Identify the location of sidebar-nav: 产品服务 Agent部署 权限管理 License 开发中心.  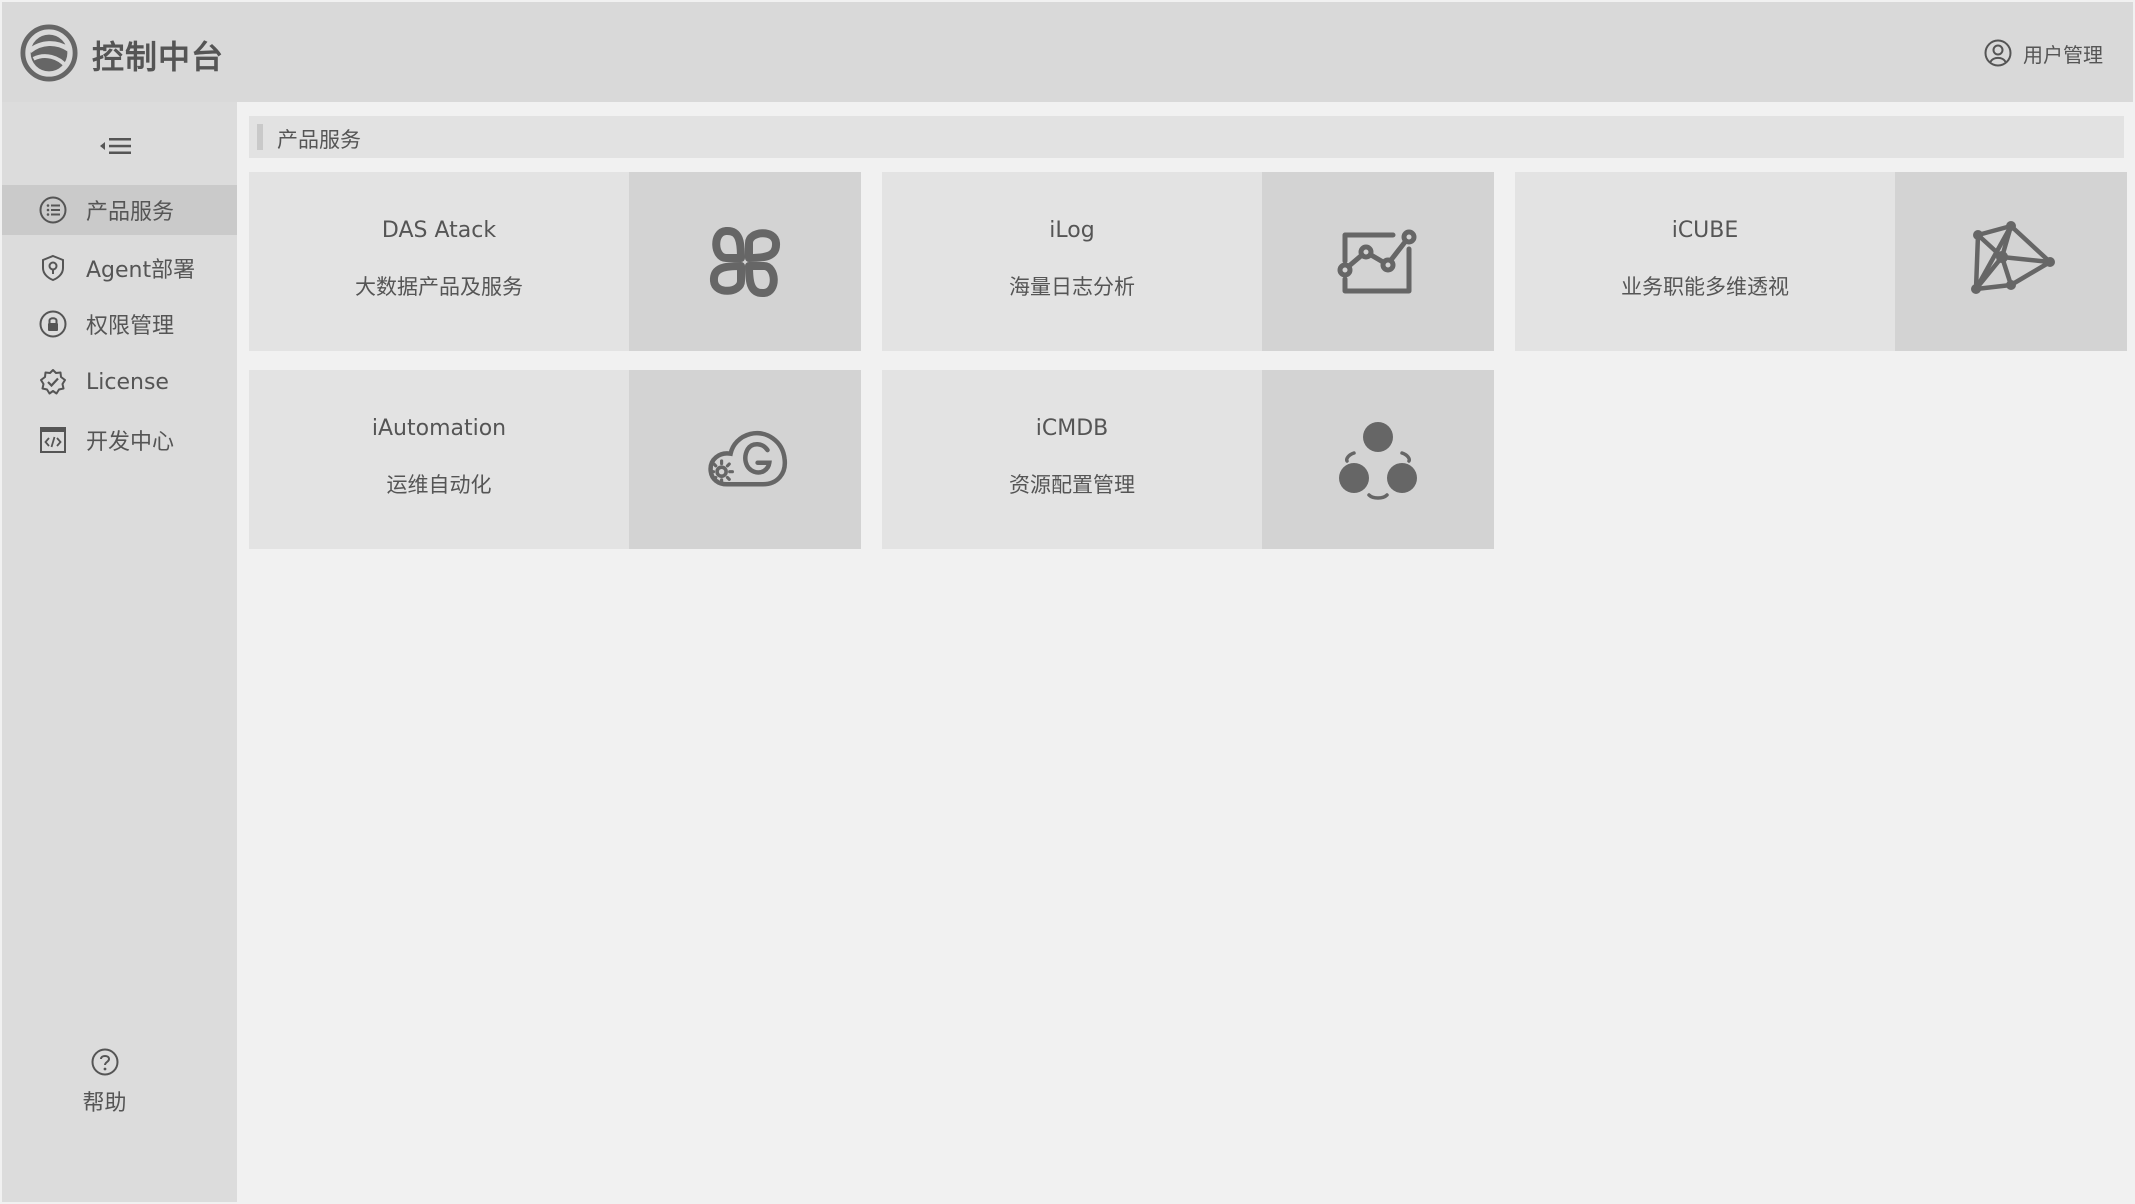
(119, 329).